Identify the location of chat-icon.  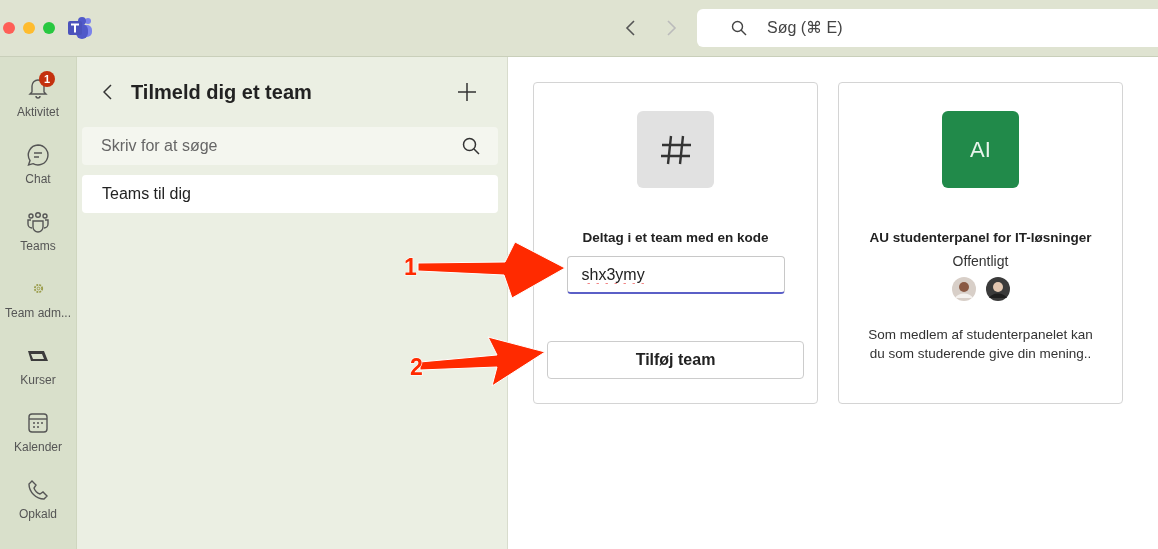
(38, 154).